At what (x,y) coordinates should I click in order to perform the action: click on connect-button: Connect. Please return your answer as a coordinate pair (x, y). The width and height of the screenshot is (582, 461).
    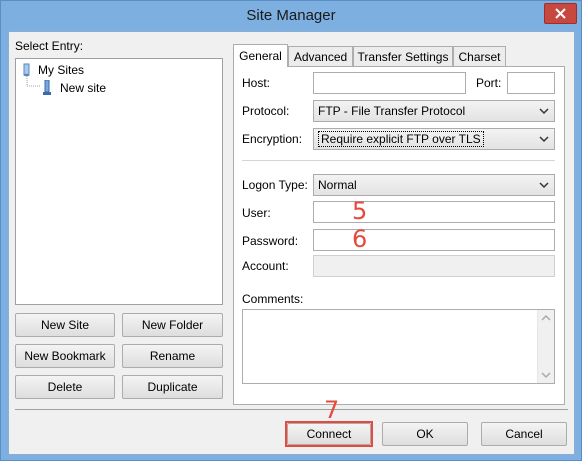
    Looking at the image, I should click on (329, 434).